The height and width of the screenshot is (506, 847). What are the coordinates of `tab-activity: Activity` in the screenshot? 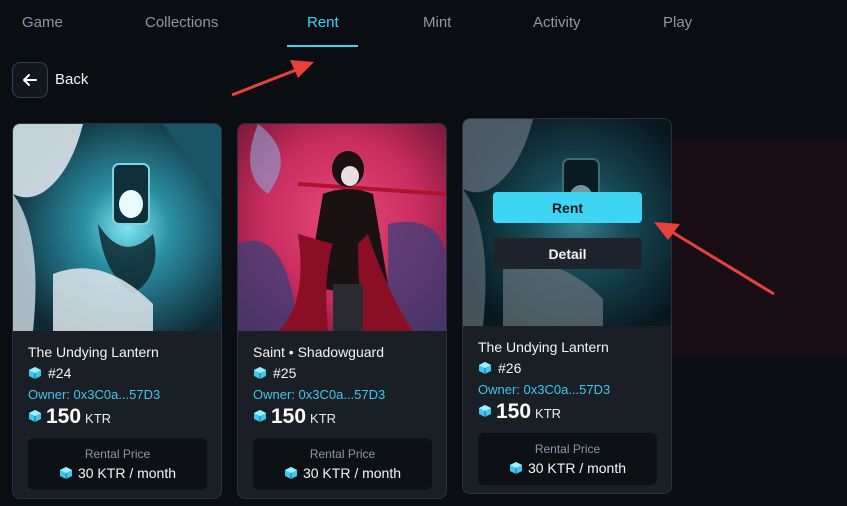 It's located at (557, 22).